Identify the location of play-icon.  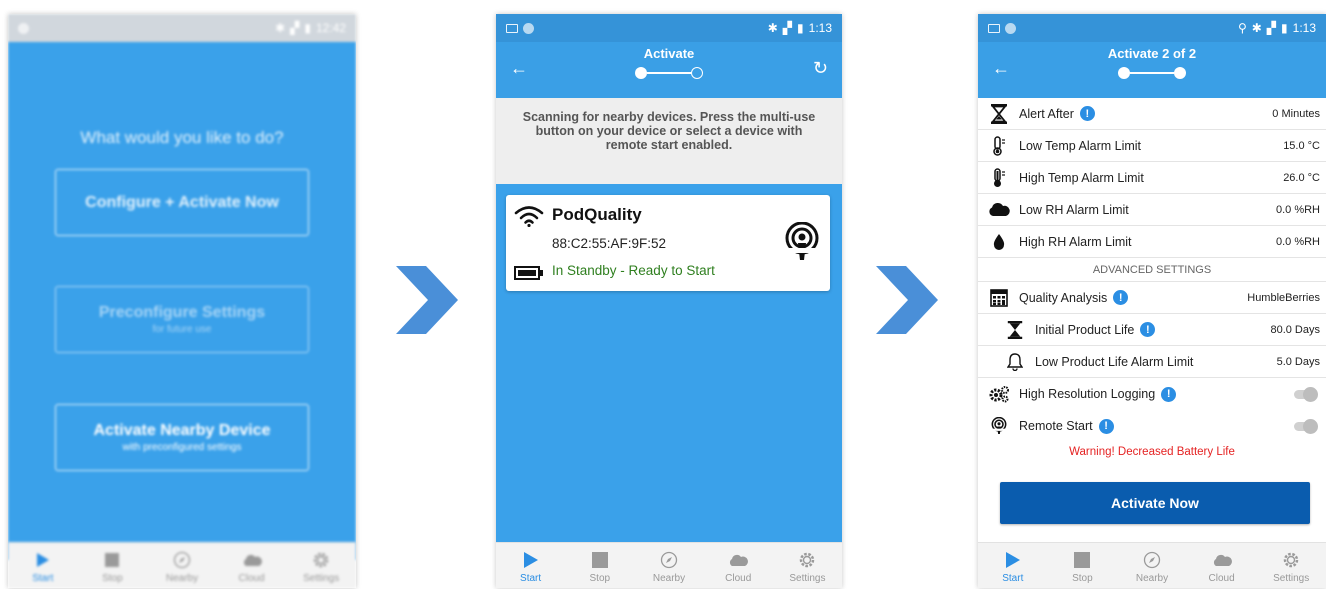
(531, 560).